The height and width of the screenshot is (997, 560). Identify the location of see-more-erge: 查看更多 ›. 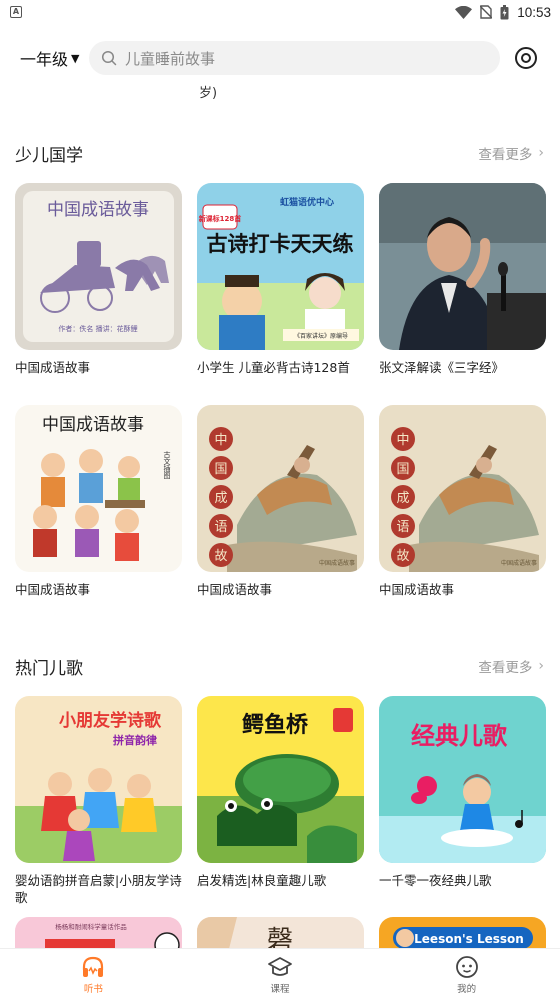
(511, 666).